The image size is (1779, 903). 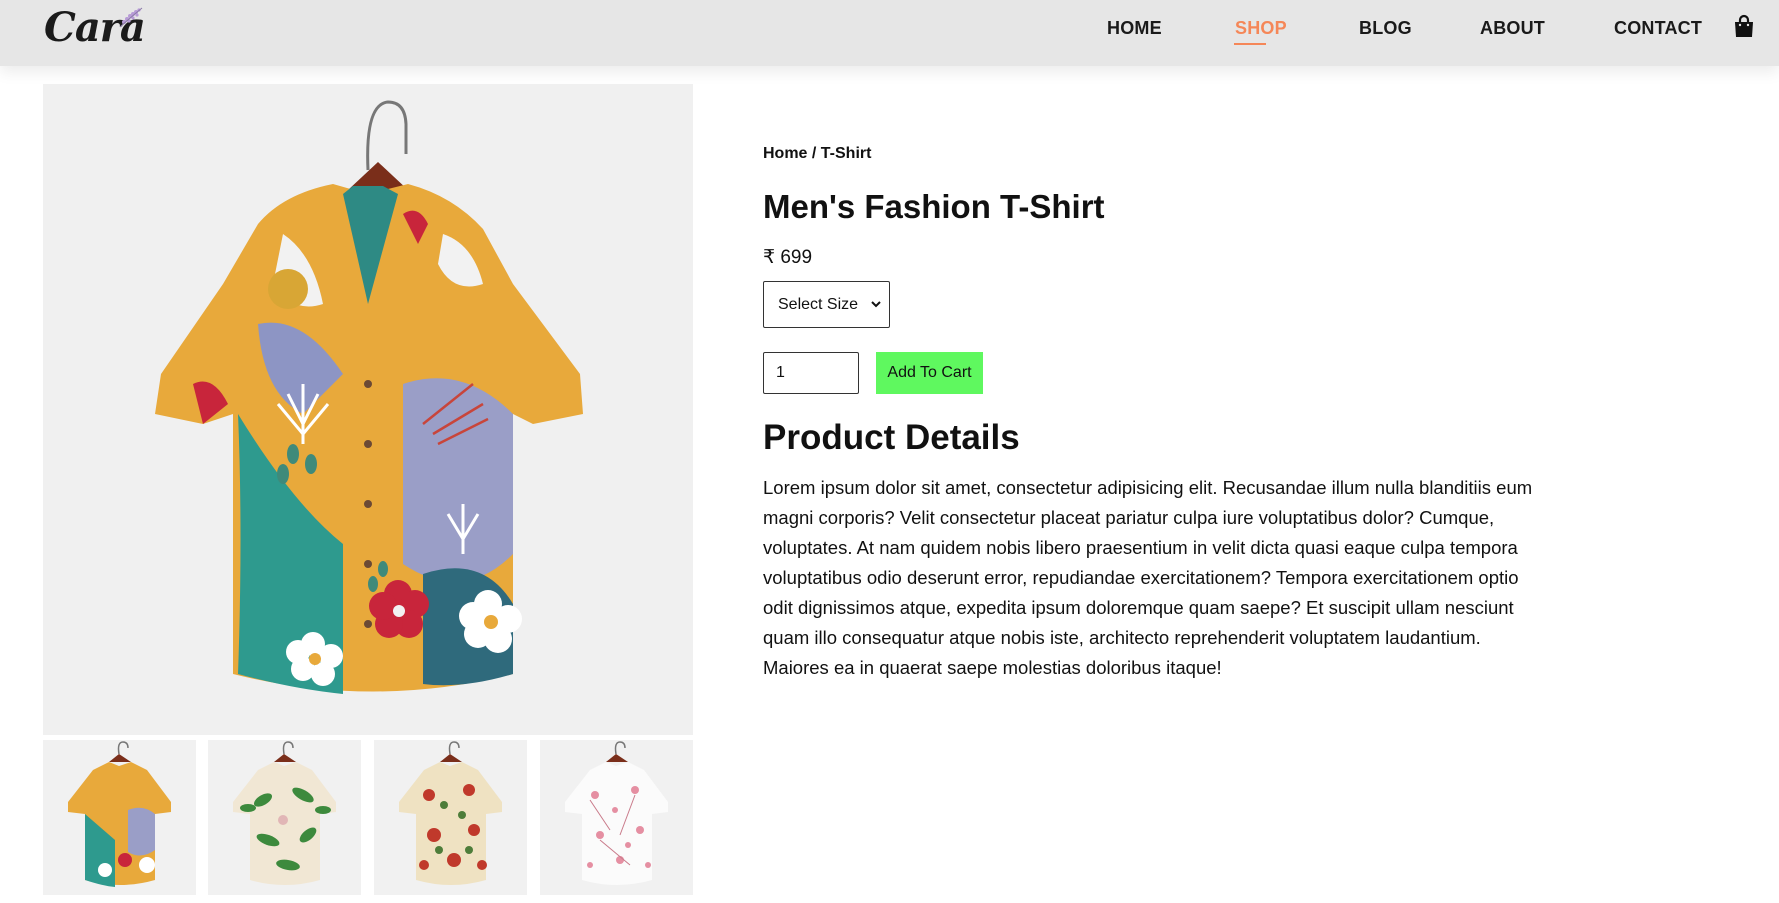 What do you see at coordinates (119, 814) in the screenshot?
I see `floral-shirt-thumb` at bounding box center [119, 814].